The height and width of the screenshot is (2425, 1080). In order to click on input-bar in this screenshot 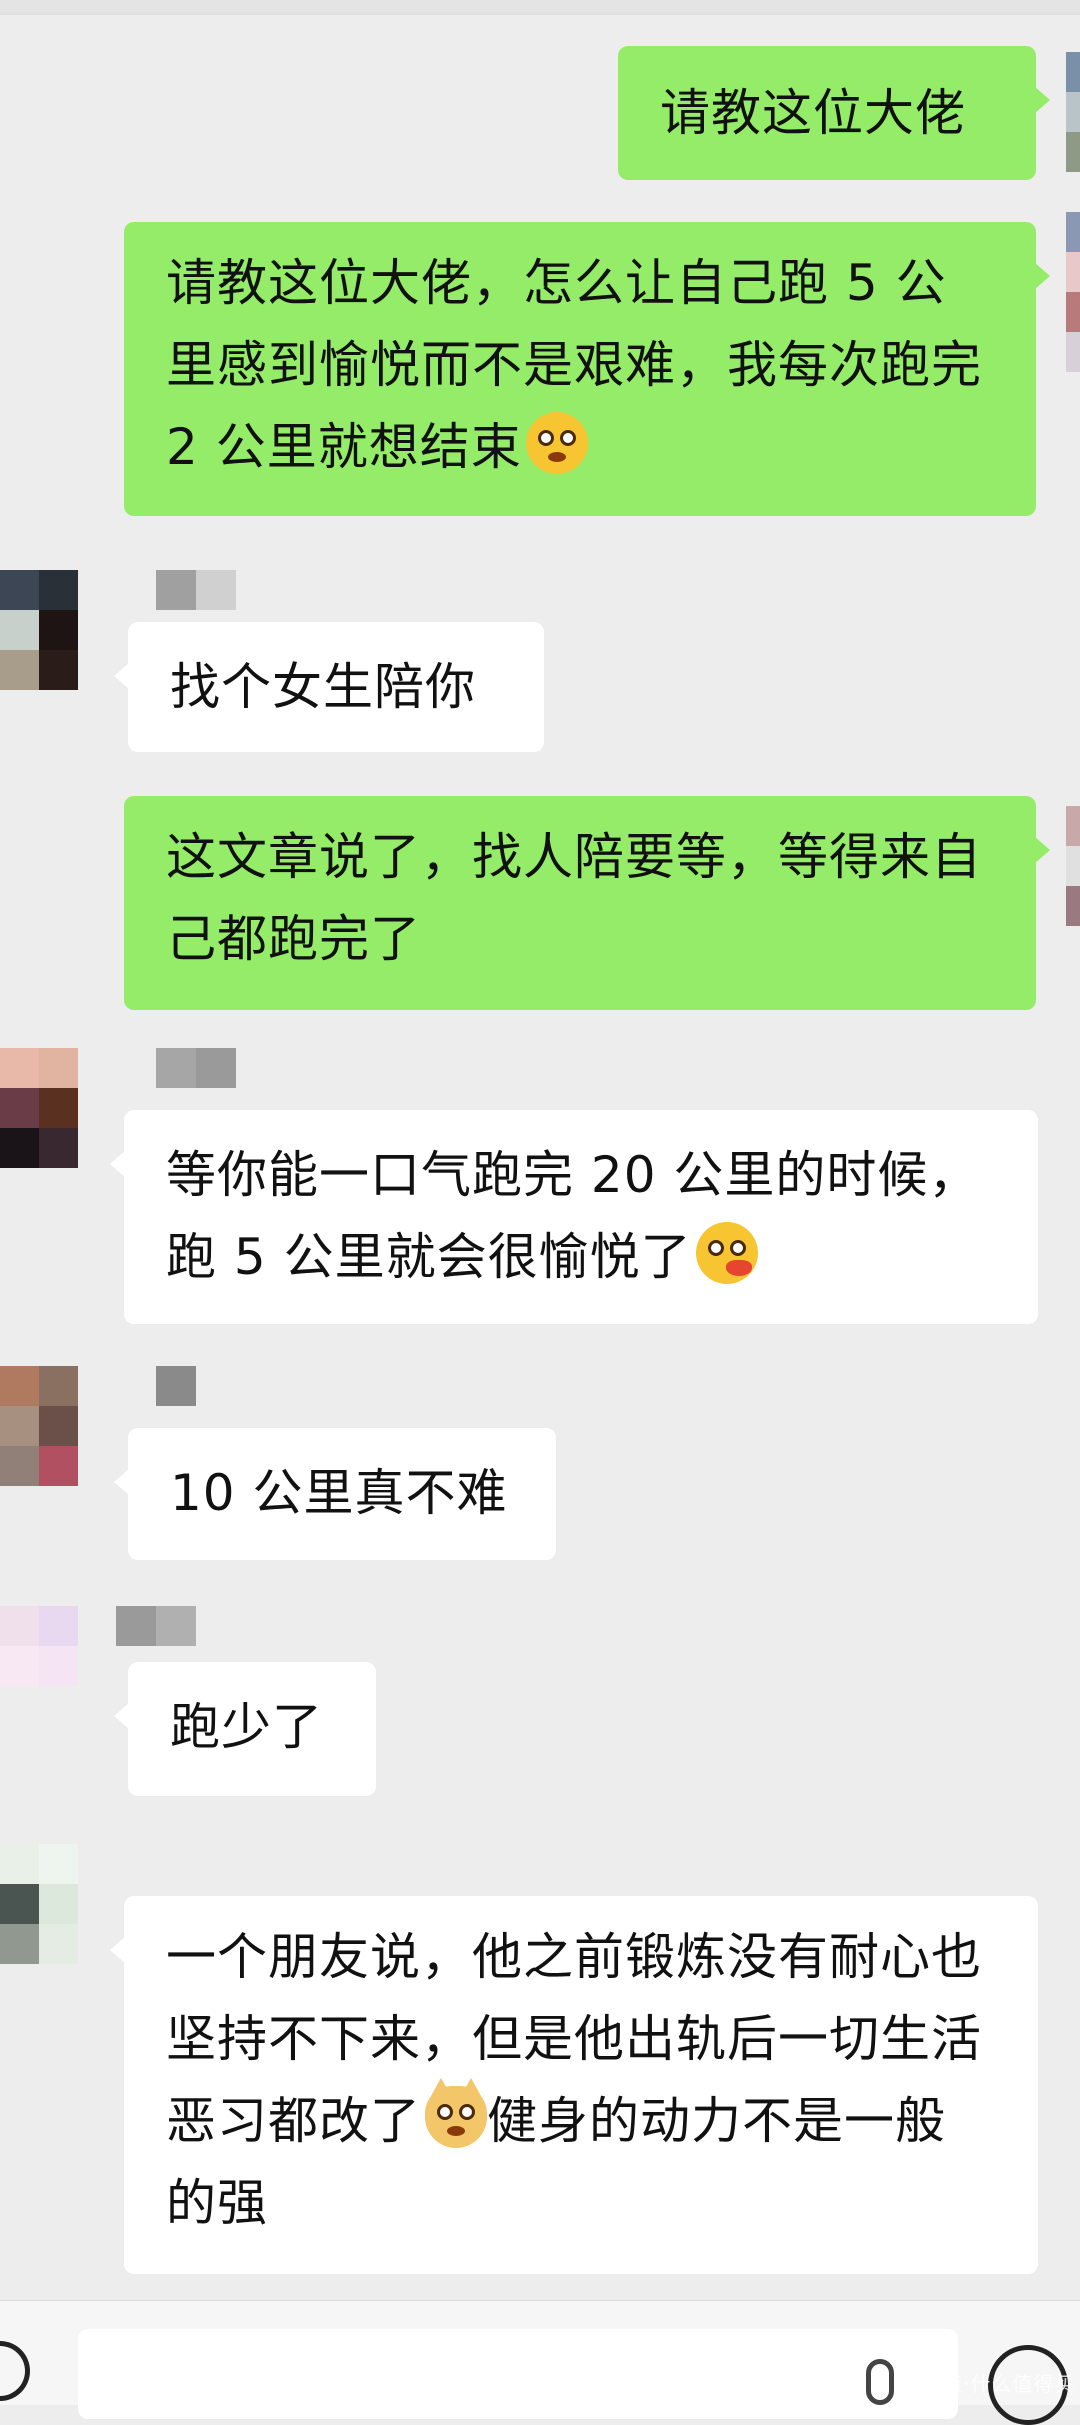, I will do `click(540, 2362)`.